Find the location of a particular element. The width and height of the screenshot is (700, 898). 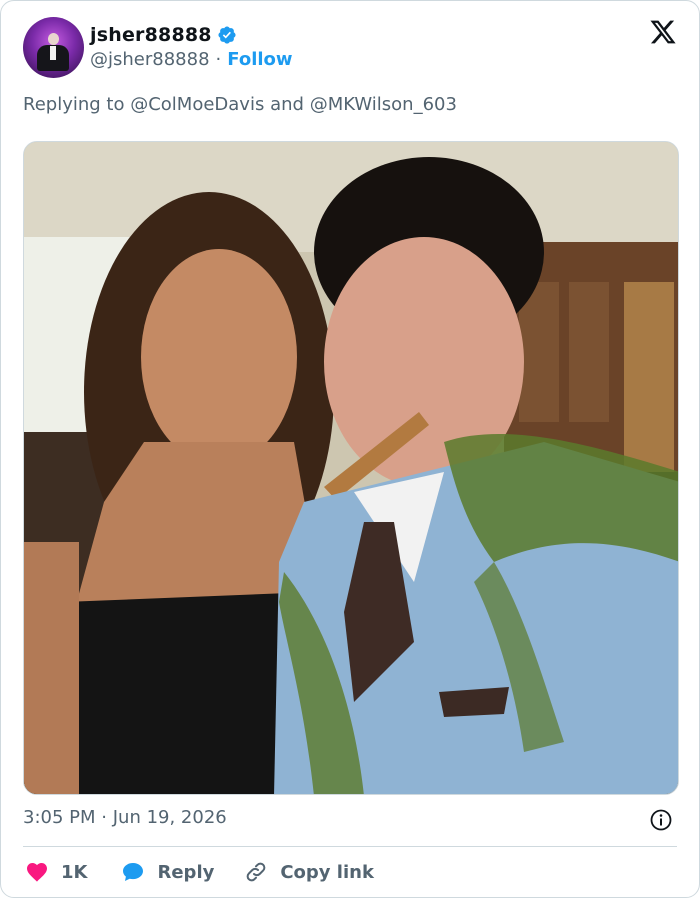

reply-mention-1: @ColMoeDavis is located at coordinates (197, 104).